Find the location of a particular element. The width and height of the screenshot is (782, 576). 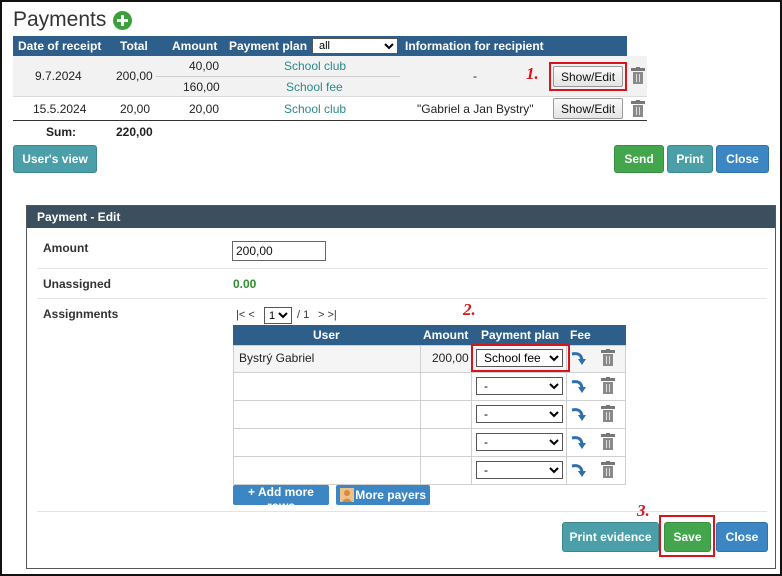

col-total: Total is located at coordinates (134, 46).